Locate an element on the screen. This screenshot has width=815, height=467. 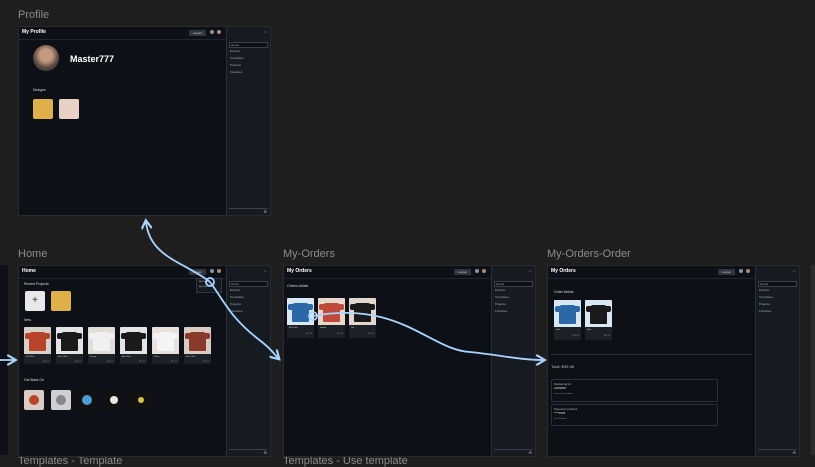
frame-title-order: My-Orders-Order is located at coordinates (589, 254).